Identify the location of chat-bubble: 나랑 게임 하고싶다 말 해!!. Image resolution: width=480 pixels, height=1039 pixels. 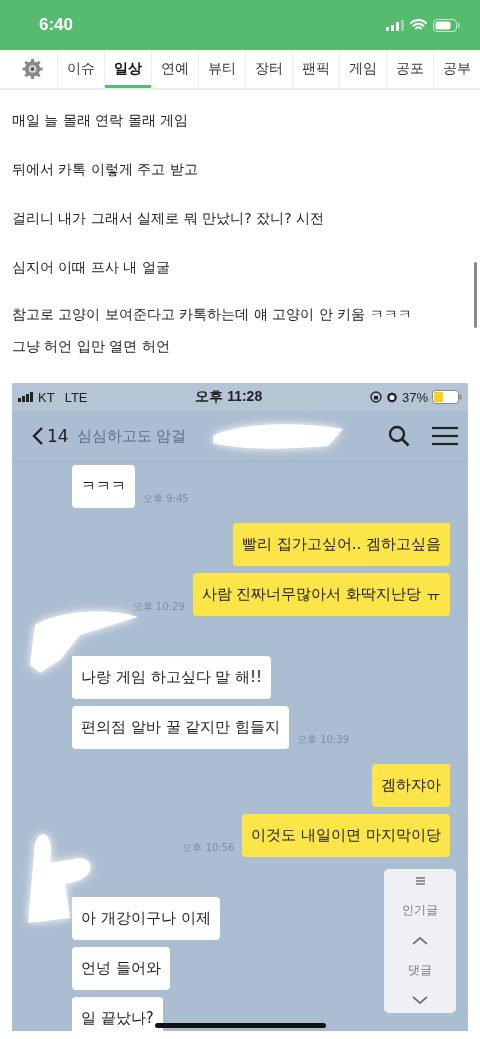
(172, 677).